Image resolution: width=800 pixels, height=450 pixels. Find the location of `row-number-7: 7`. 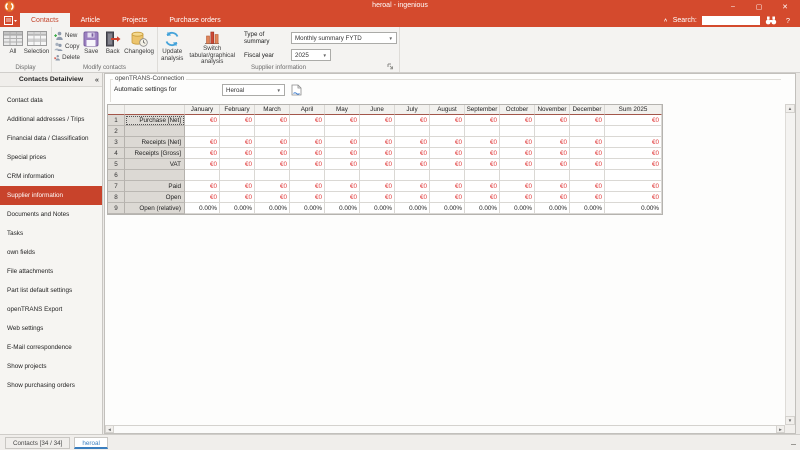

row-number-7: 7 is located at coordinates (116, 186).